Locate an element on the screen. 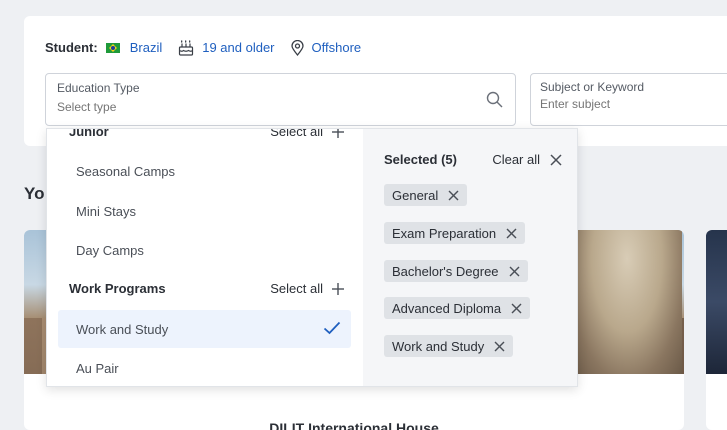 This screenshot has width=727, height=430. chip-exam-preparation: Exam Preparation is located at coordinates (455, 233).